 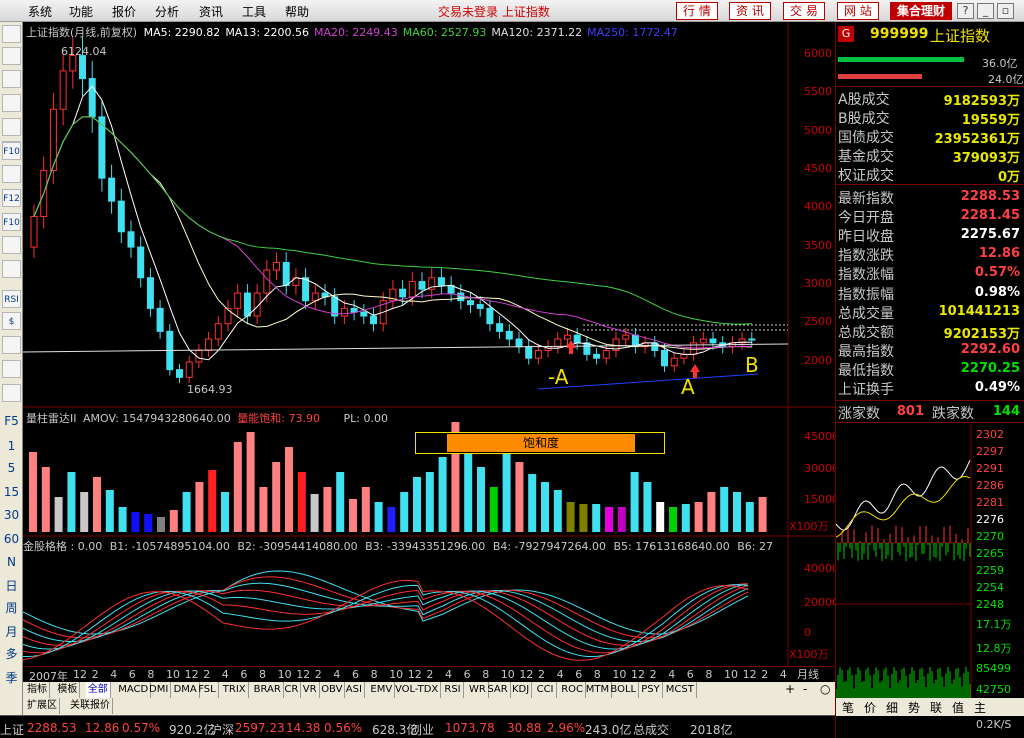 What do you see at coordinates (11, 468) in the screenshot?
I see `toolbar-p5-icon: 5` at bounding box center [11, 468].